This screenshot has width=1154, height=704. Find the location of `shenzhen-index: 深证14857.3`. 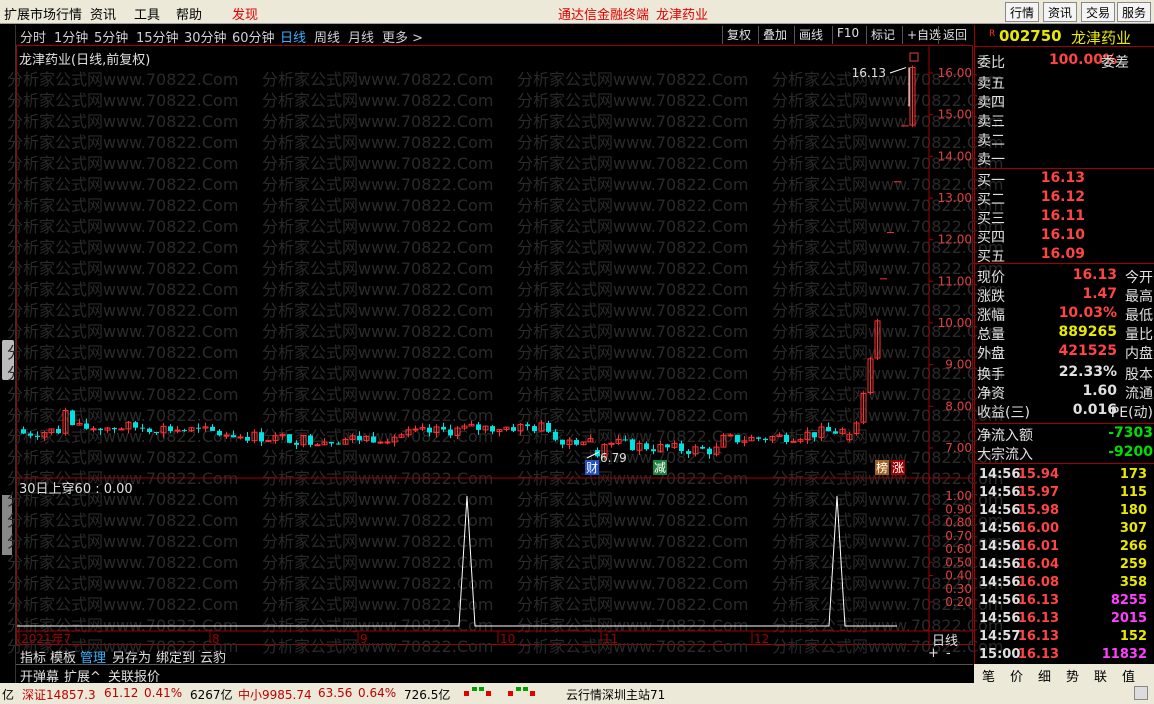

shenzhen-index: 深证14857.3 is located at coordinates (59, 694).